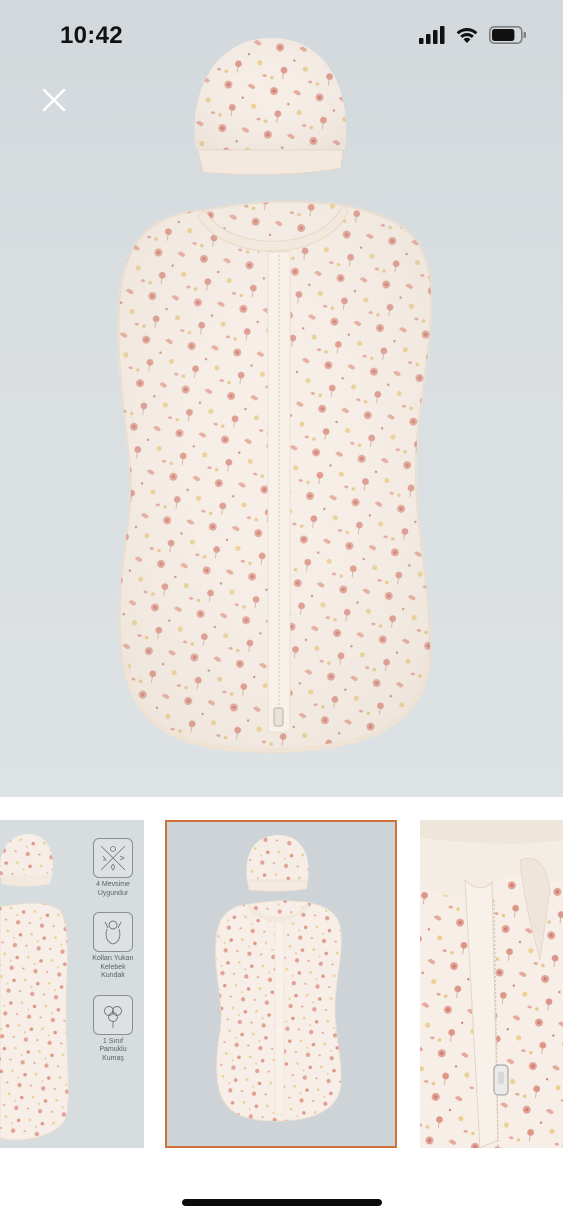  What do you see at coordinates (113, 858) in the screenshot?
I see `four-seasons-icon` at bounding box center [113, 858].